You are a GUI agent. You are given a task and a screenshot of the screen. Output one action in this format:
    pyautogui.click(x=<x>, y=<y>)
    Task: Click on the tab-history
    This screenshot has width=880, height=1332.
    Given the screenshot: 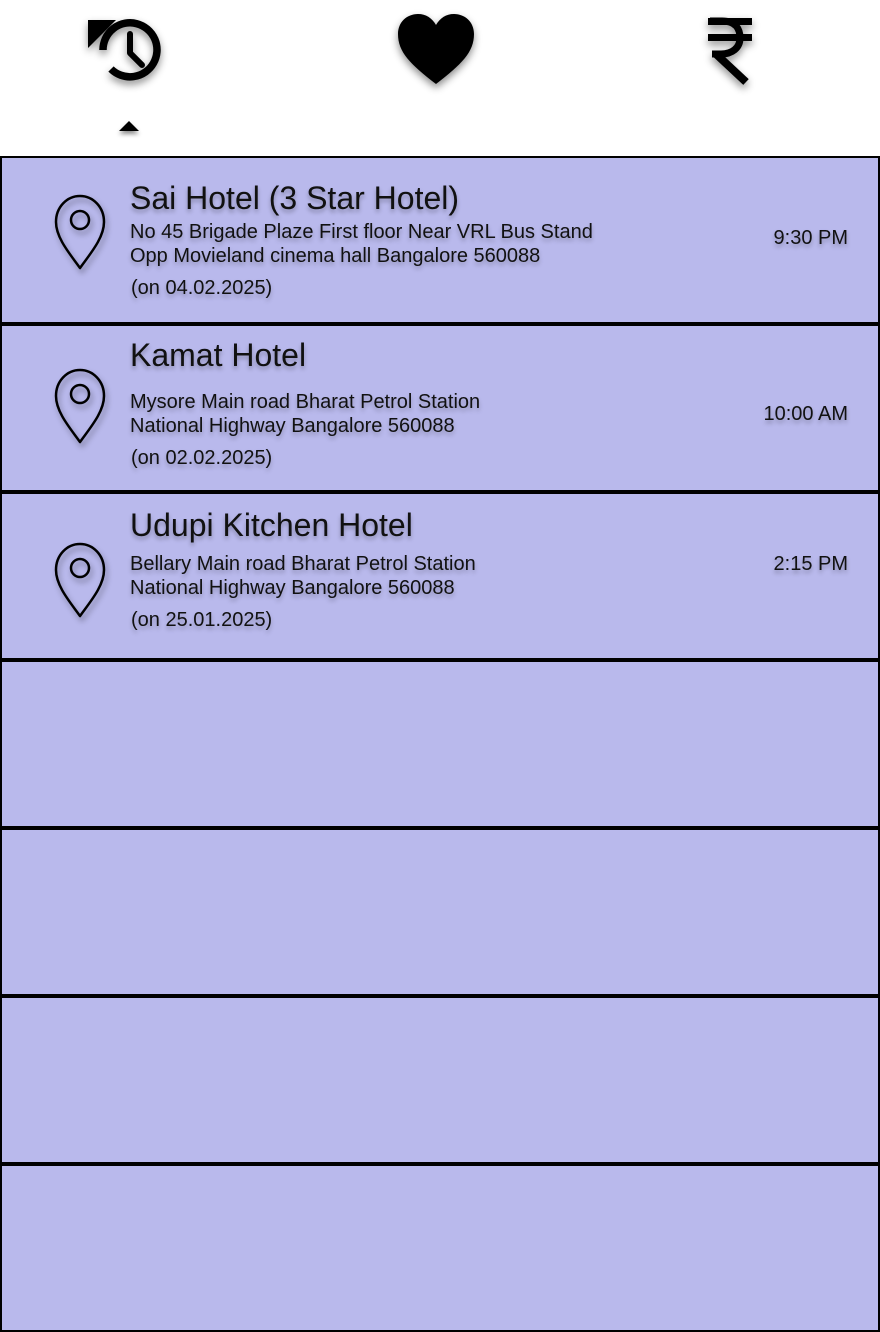 What is the action you would take?
    pyautogui.click(x=130, y=70)
    